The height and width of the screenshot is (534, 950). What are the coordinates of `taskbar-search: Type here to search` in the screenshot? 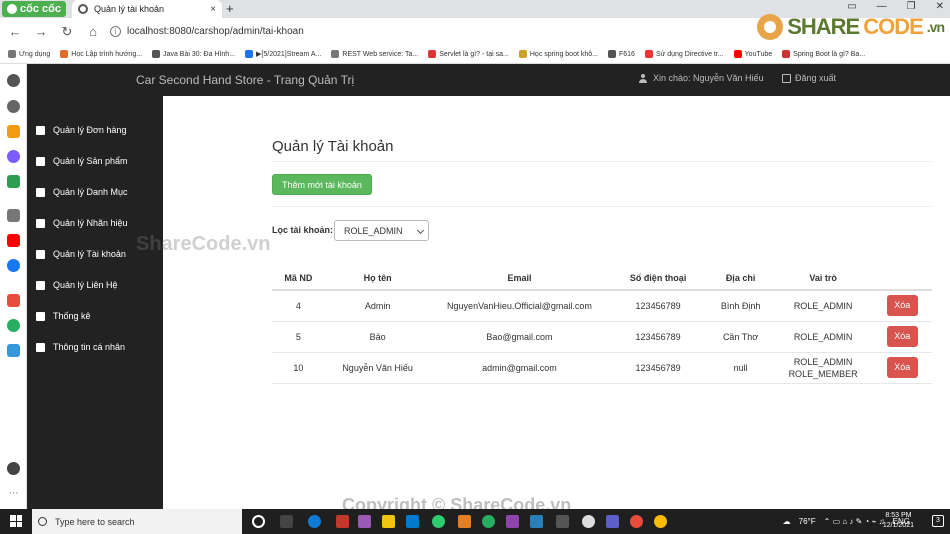 It's located at (137, 521).